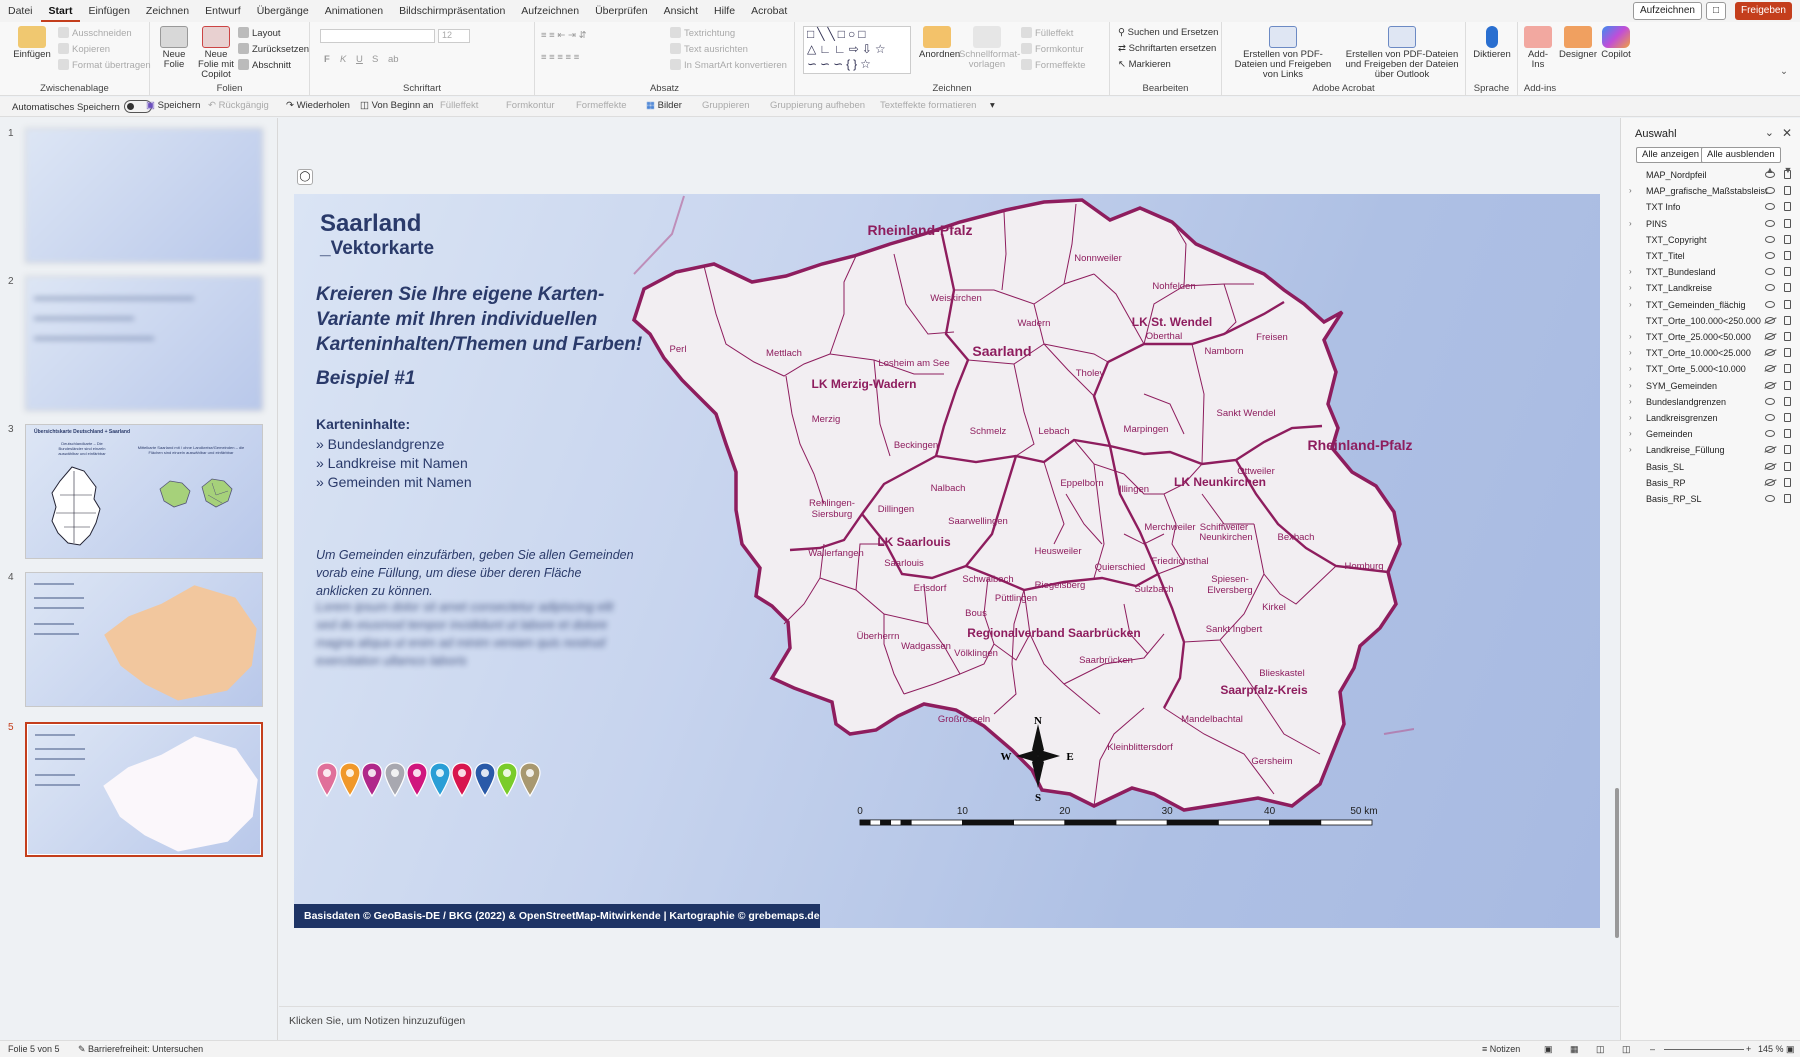 The width and height of the screenshot is (1800, 1057). I want to click on section-button: Abschnitt, so click(264, 65).